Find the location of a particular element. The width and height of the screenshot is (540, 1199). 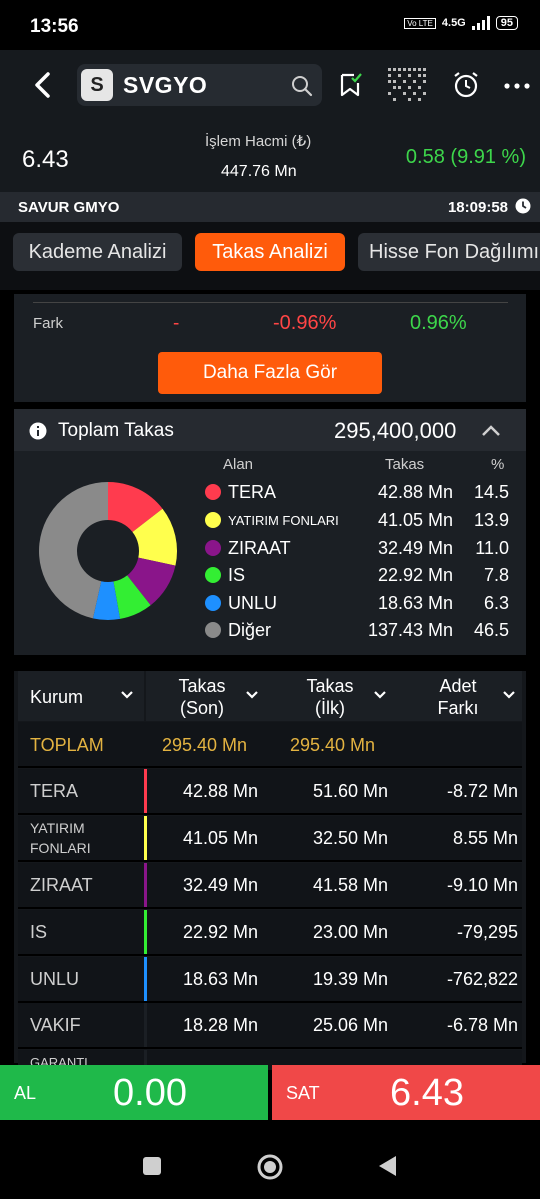

fark-col1: - is located at coordinates (176, 323).